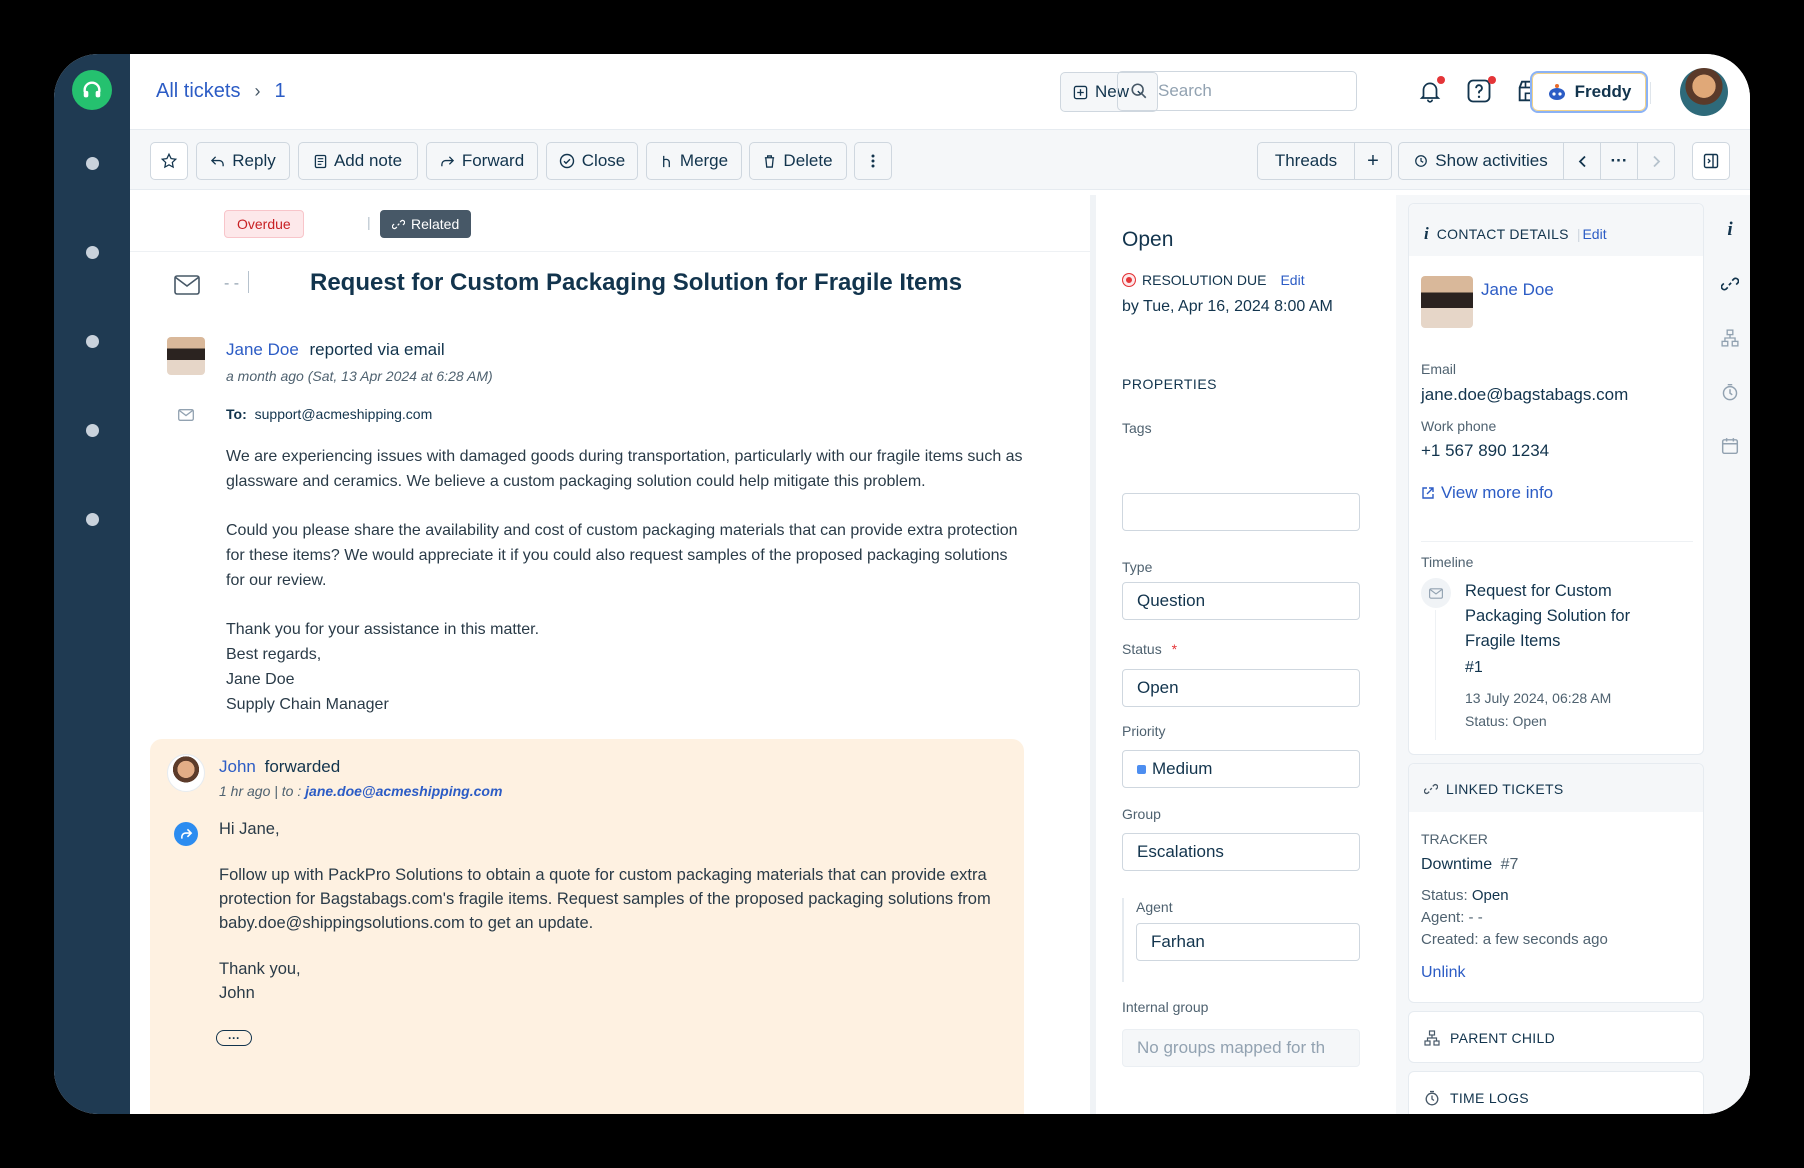  I want to click on unlink-button: Unlink, so click(1443, 973).